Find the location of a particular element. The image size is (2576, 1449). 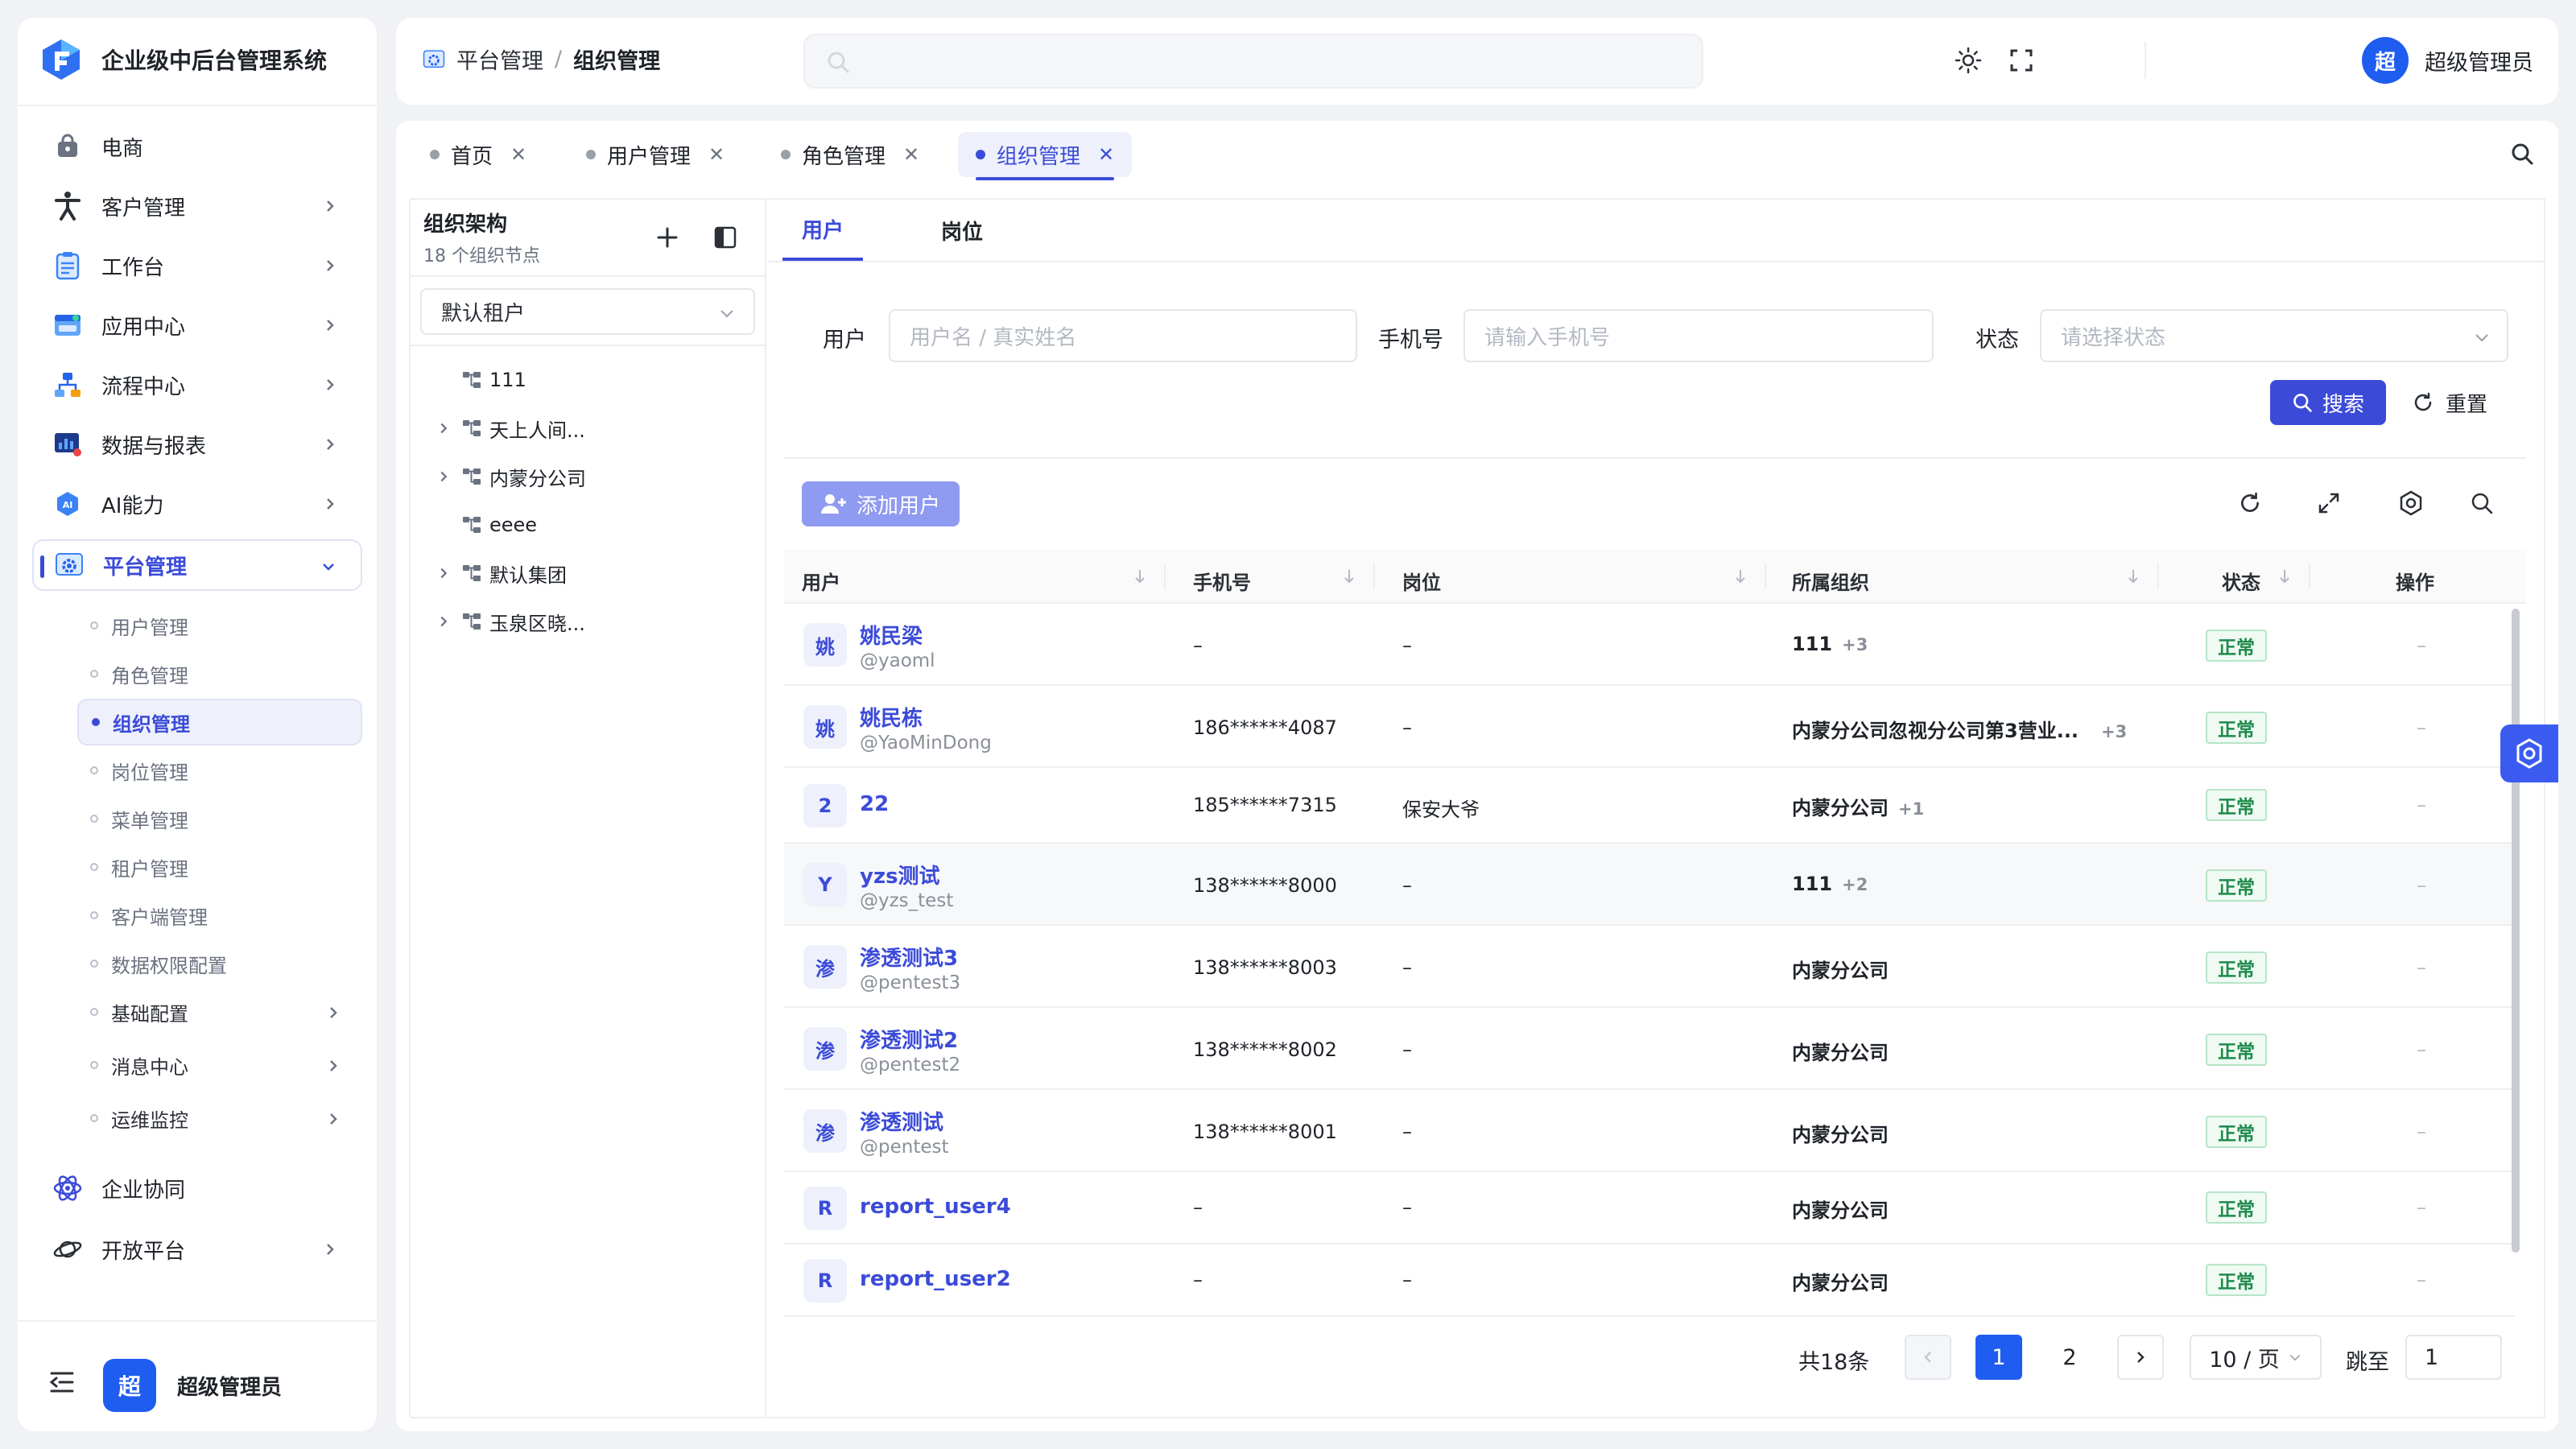

pagination-prev-button is located at coordinates (1928, 1357).